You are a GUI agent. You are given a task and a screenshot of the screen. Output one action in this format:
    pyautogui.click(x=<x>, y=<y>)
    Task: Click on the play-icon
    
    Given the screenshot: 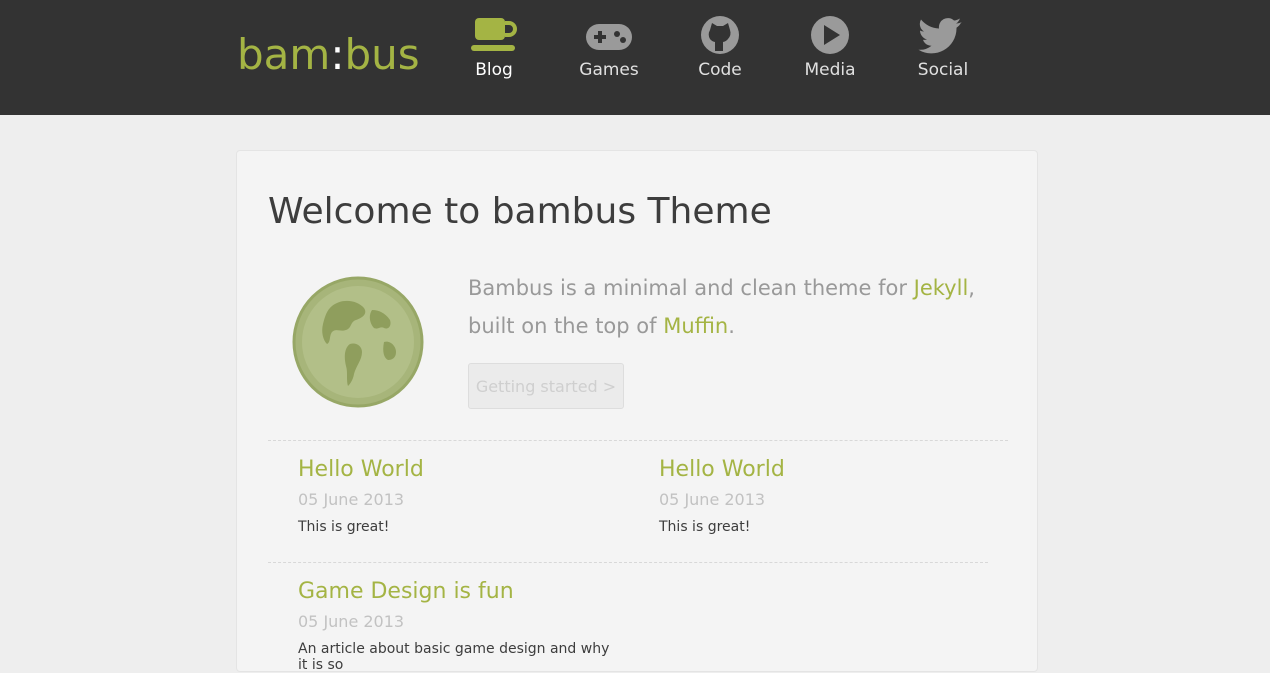 What is the action you would take?
    pyautogui.click(x=830, y=34)
    